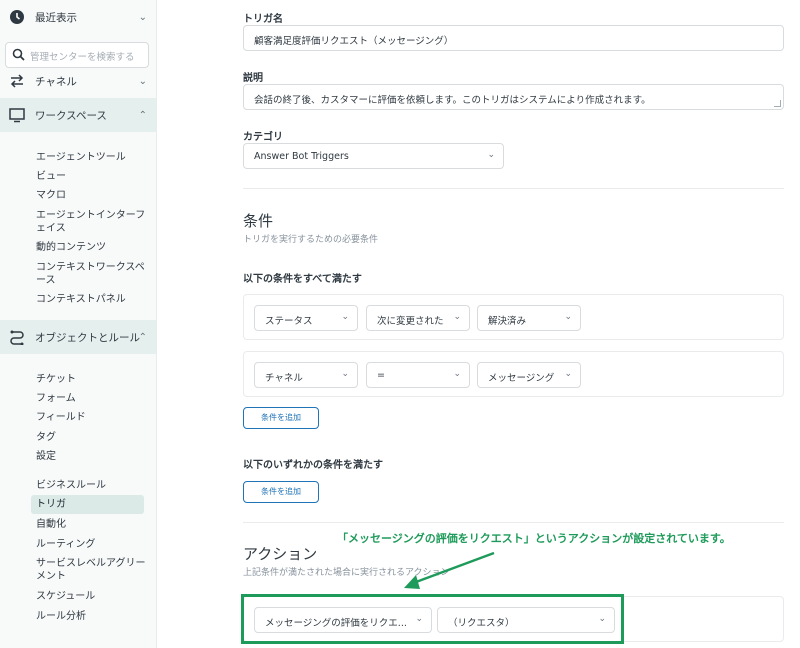 The height and width of the screenshot is (648, 800). Describe the element at coordinates (71, 115) in the screenshot. I see `nav-workspace-label: ワークスペース` at that location.